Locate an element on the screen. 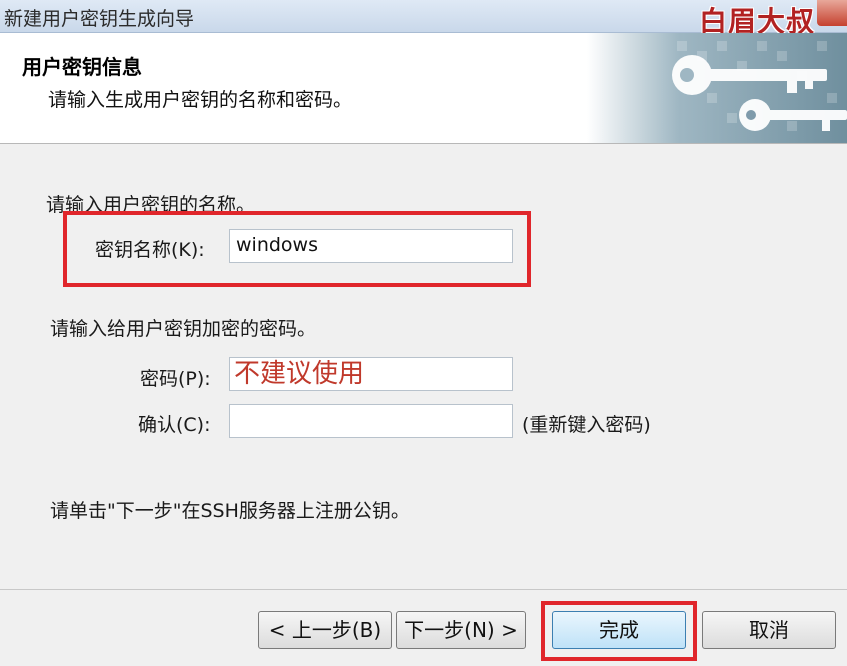 This screenshot has width=847, height=666. key-name-input: windows is located at coordinates (371, 246).